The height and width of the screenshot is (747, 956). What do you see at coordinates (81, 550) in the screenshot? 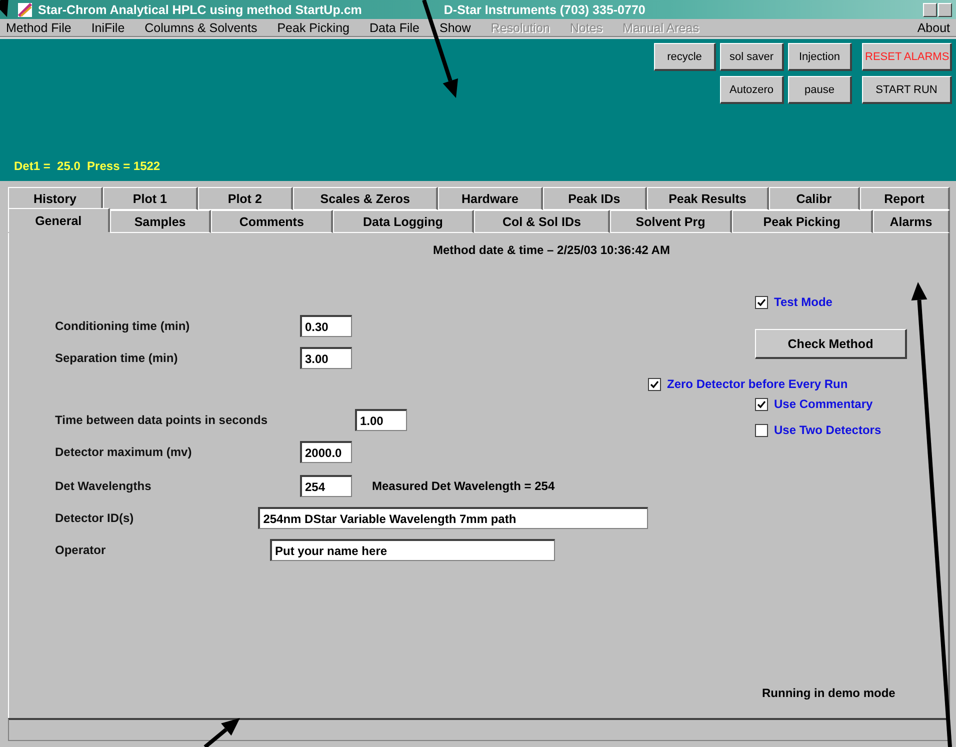
I see `field-label: Operator` at bounding box center [81, 550].